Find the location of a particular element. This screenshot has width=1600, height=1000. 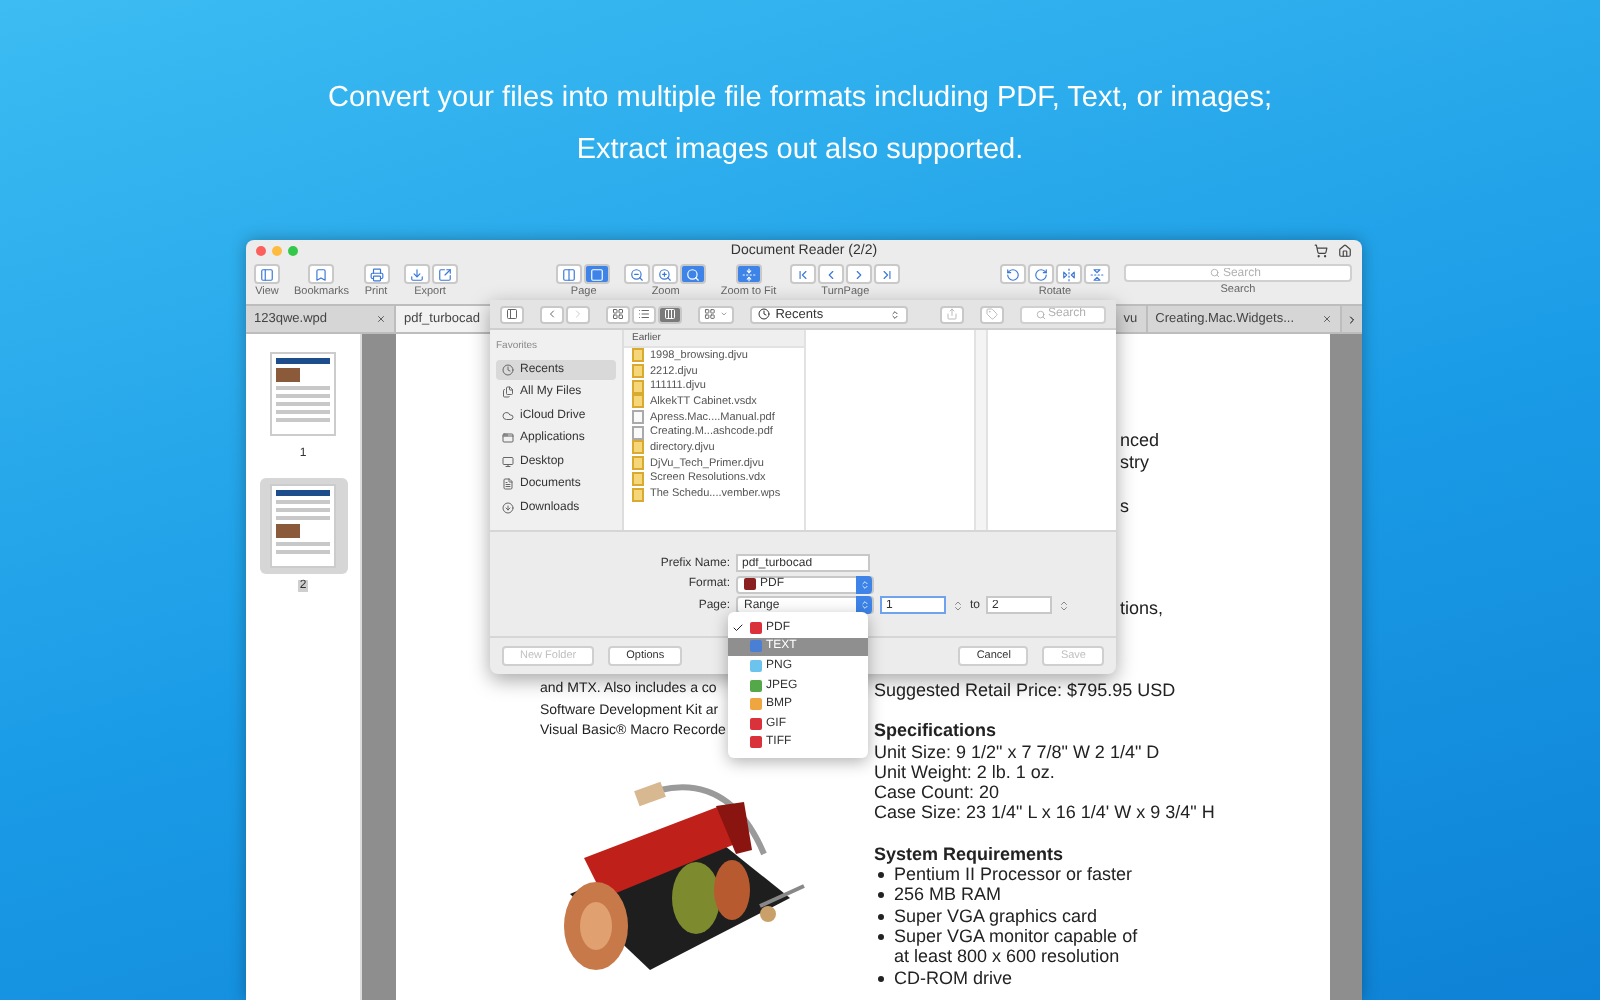

forward-button is located at coordinates (578, 314).